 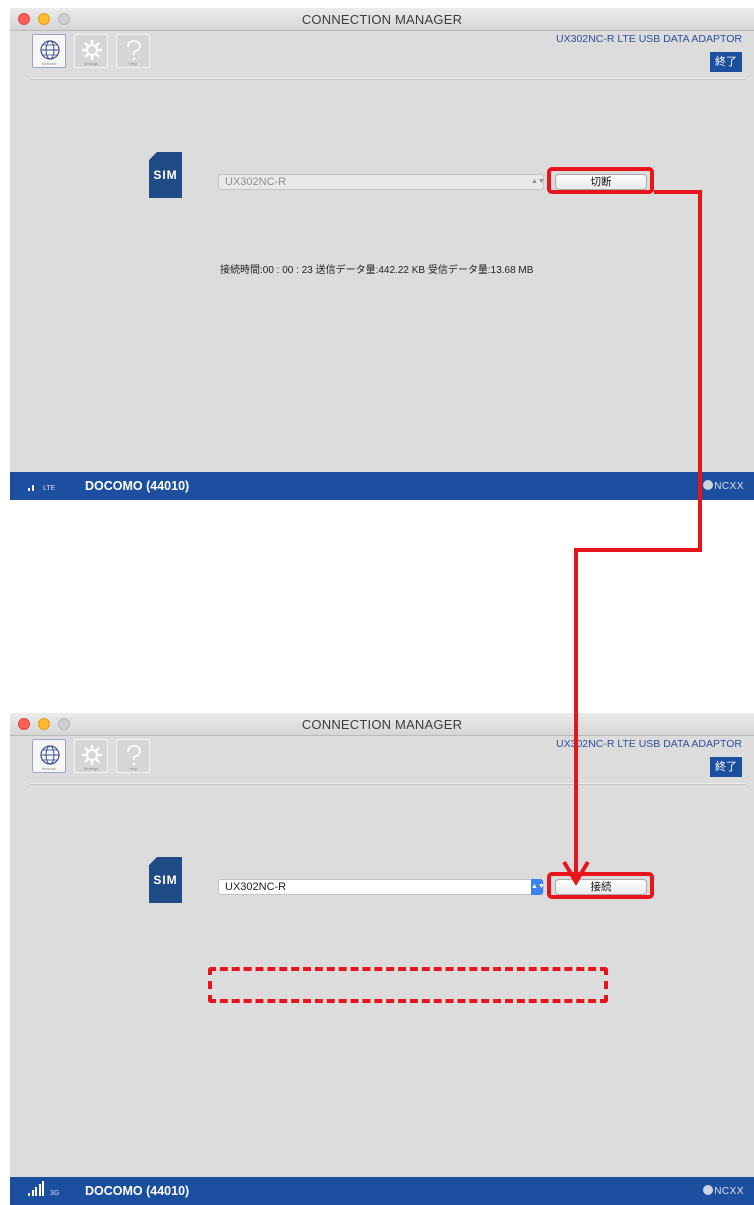 I want to click on network-type-label: 3G, so click(x=55, y=1193).